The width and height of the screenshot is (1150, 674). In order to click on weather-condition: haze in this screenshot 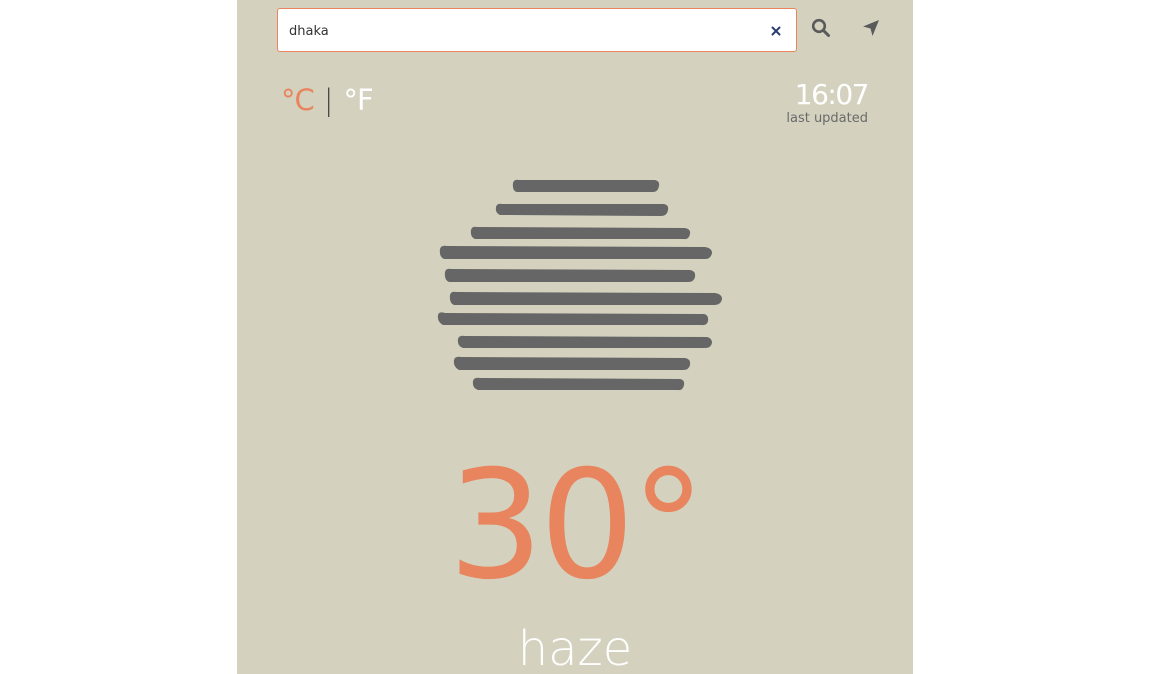, I will do `click(575, 647)`.